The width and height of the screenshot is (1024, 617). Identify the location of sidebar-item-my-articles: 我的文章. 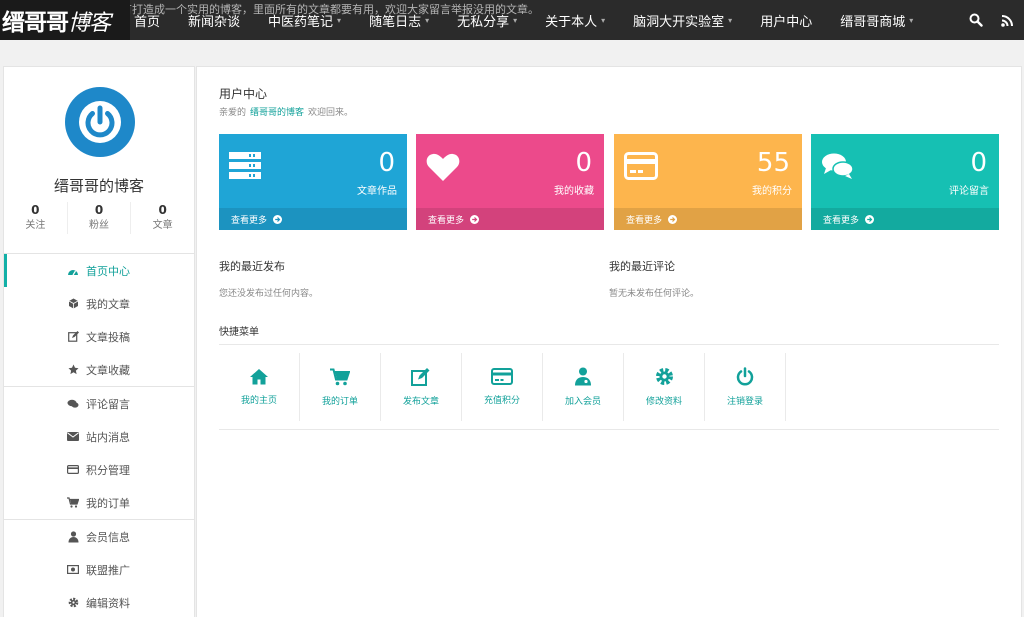
(99, 303).